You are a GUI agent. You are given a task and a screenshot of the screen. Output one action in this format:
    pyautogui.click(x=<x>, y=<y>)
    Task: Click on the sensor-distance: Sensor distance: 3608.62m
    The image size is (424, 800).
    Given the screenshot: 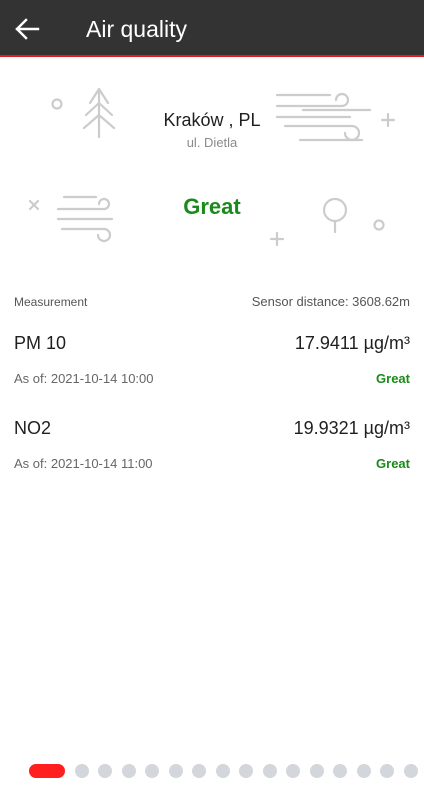 What is the action you would take?
    pyautogui.click(x=330, y=301)
    